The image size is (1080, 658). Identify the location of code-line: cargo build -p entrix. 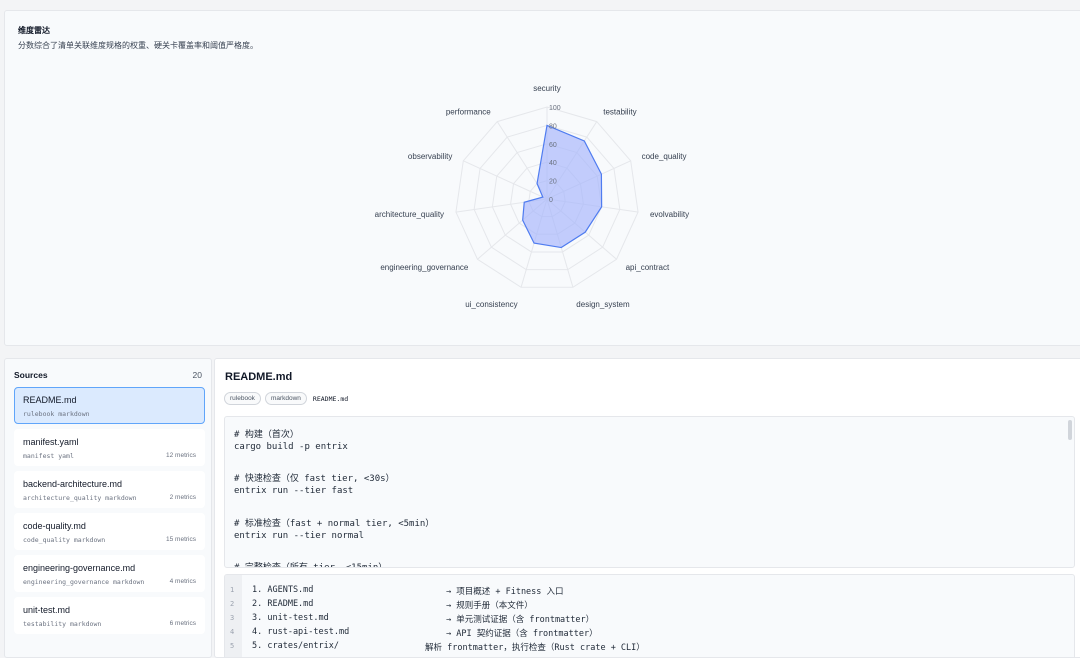
(291, 446).